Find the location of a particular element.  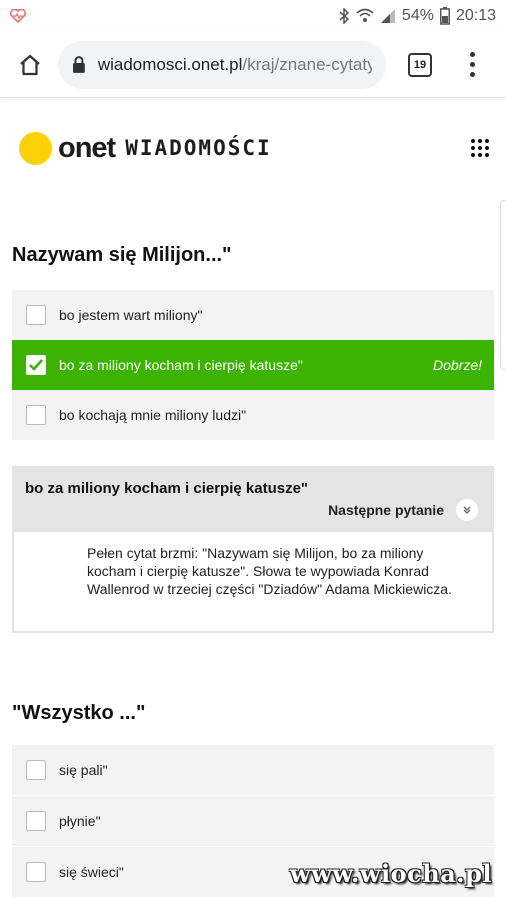

section-name: WIADOMOŚCI is located at coordinates (198, 148).